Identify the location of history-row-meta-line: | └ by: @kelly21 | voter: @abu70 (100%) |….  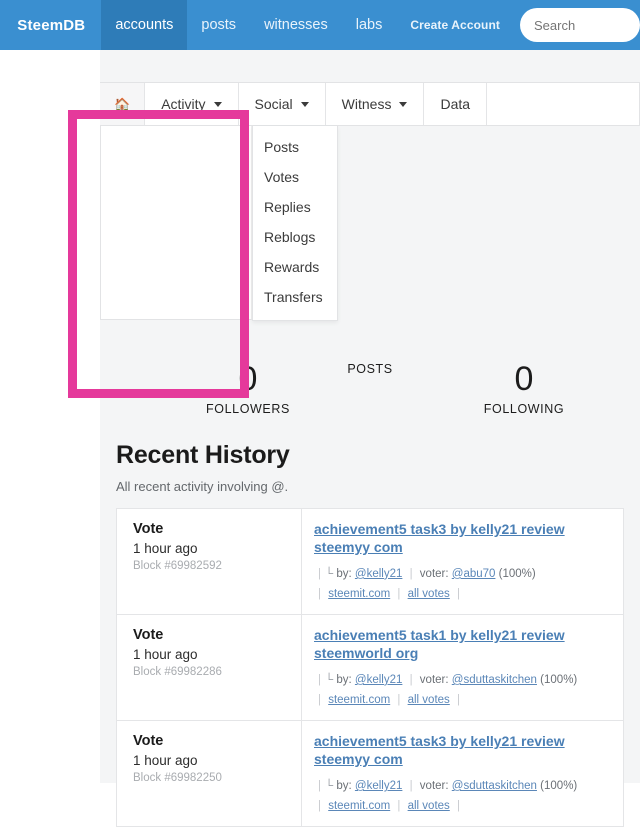
(463, 584).